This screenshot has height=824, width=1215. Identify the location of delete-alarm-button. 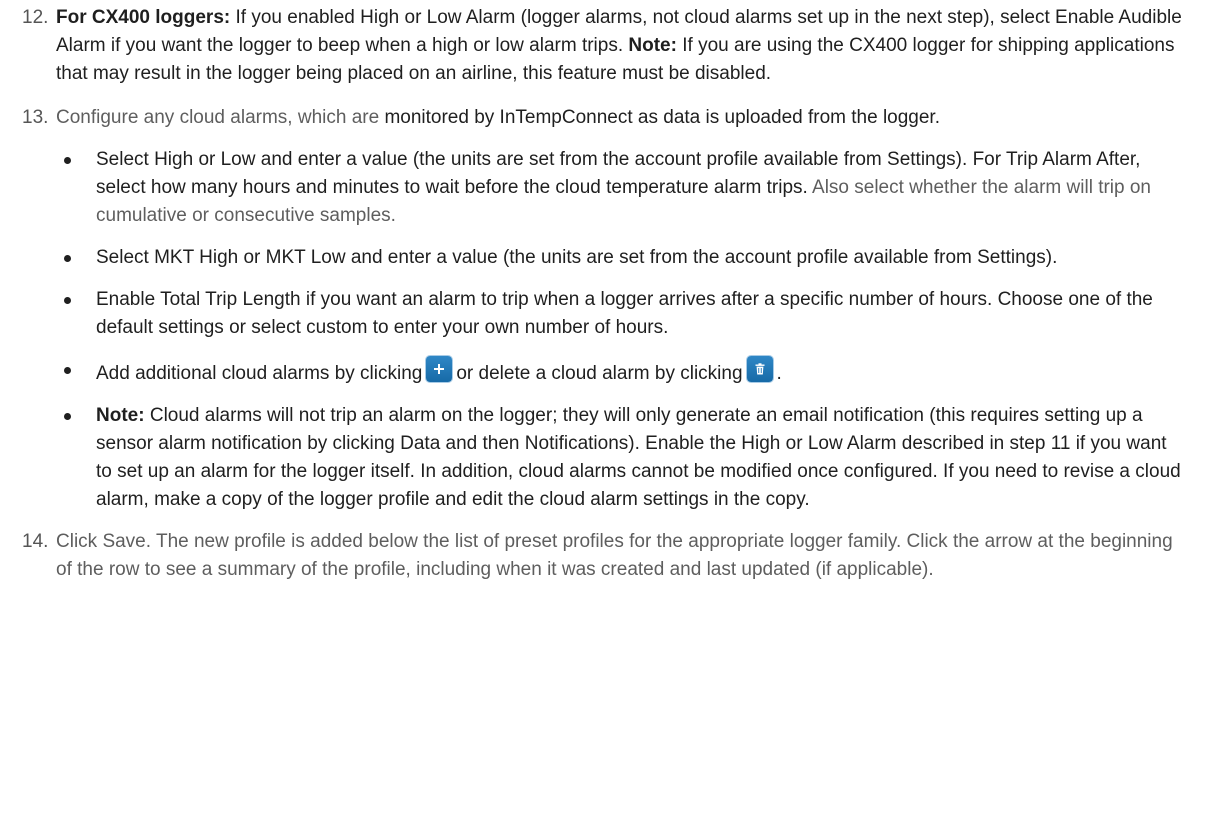
(759, 369).